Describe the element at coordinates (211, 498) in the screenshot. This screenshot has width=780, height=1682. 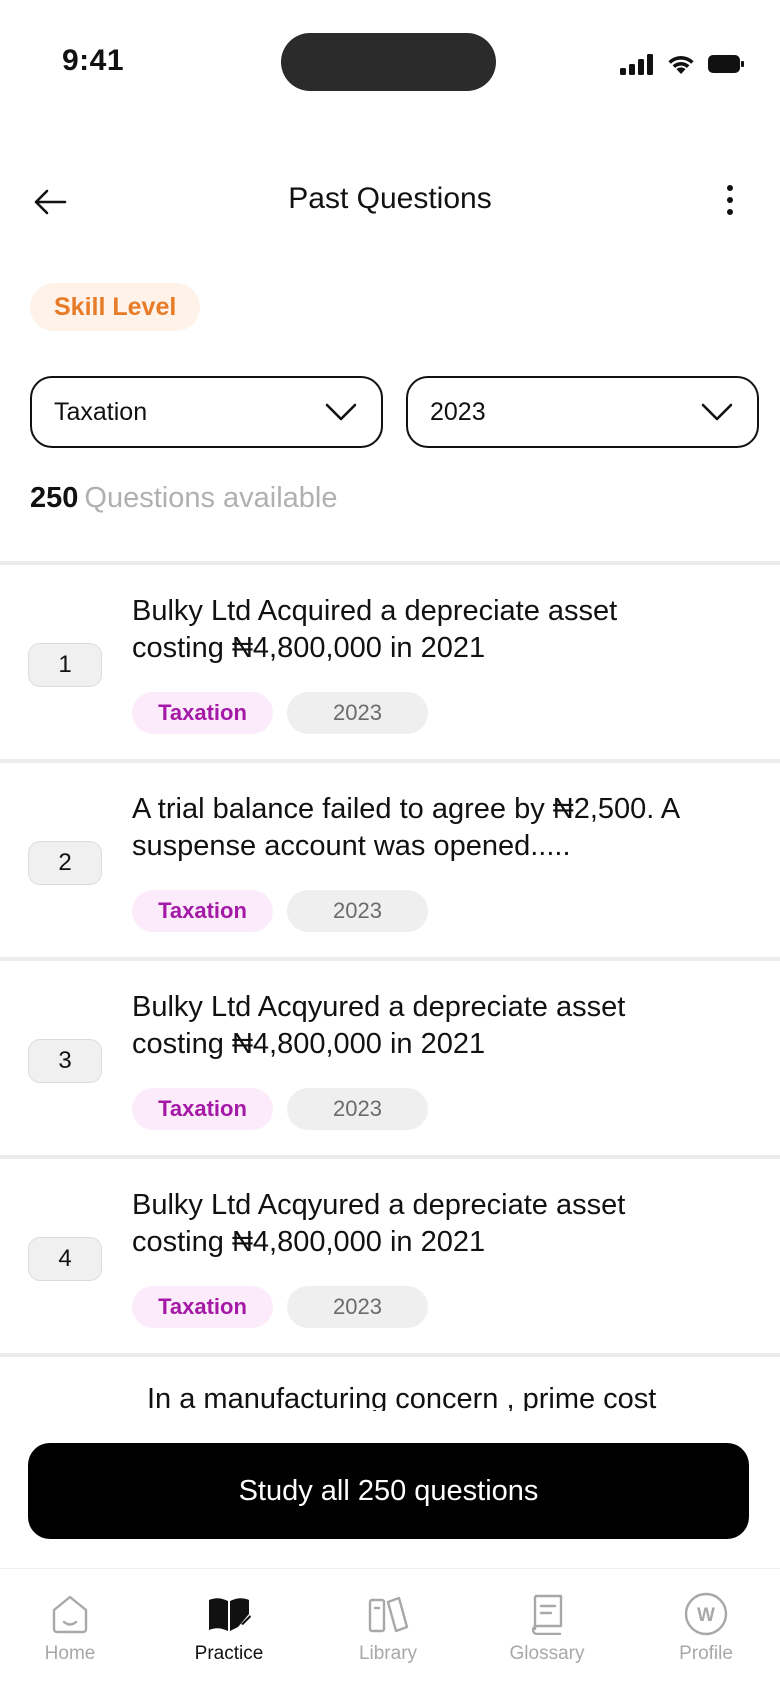
I see `questions-count-text: Questions available` at that location.